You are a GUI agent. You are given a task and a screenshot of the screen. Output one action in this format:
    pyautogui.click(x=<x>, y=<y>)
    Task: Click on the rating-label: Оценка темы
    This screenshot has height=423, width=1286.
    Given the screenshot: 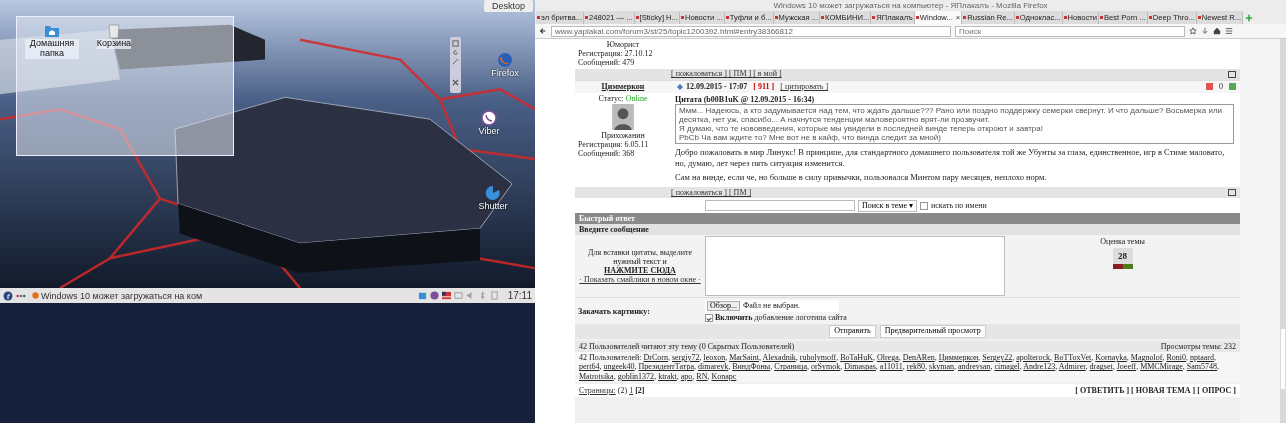 What is the action you would take?
    pyautogui.click(x=1122, y=242)
    